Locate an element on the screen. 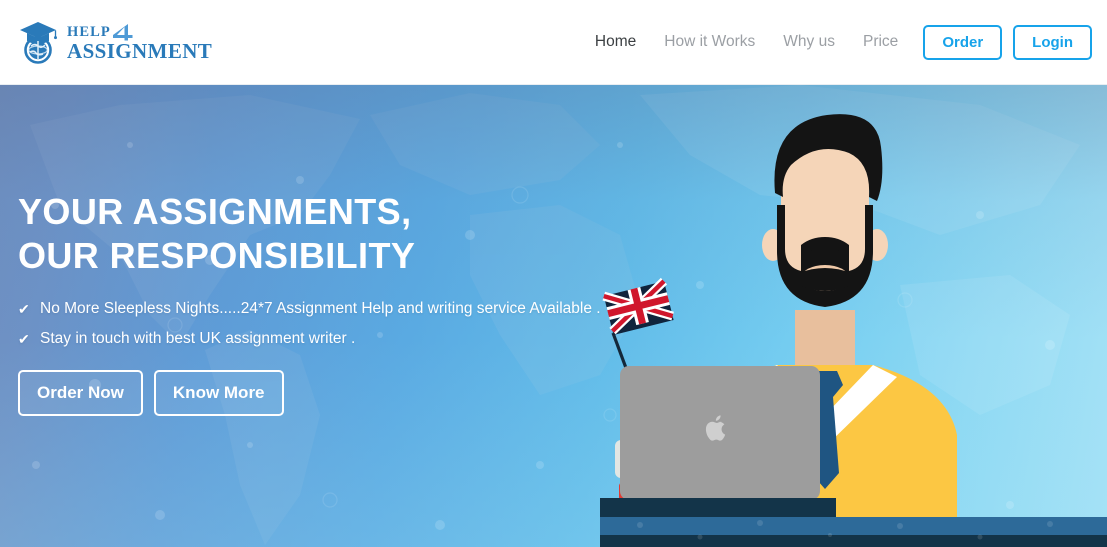 The width and height of the screenshot is (1107, 547). logo-assignment-text: ASSIGNMENT is located at coordinates (140, 50).